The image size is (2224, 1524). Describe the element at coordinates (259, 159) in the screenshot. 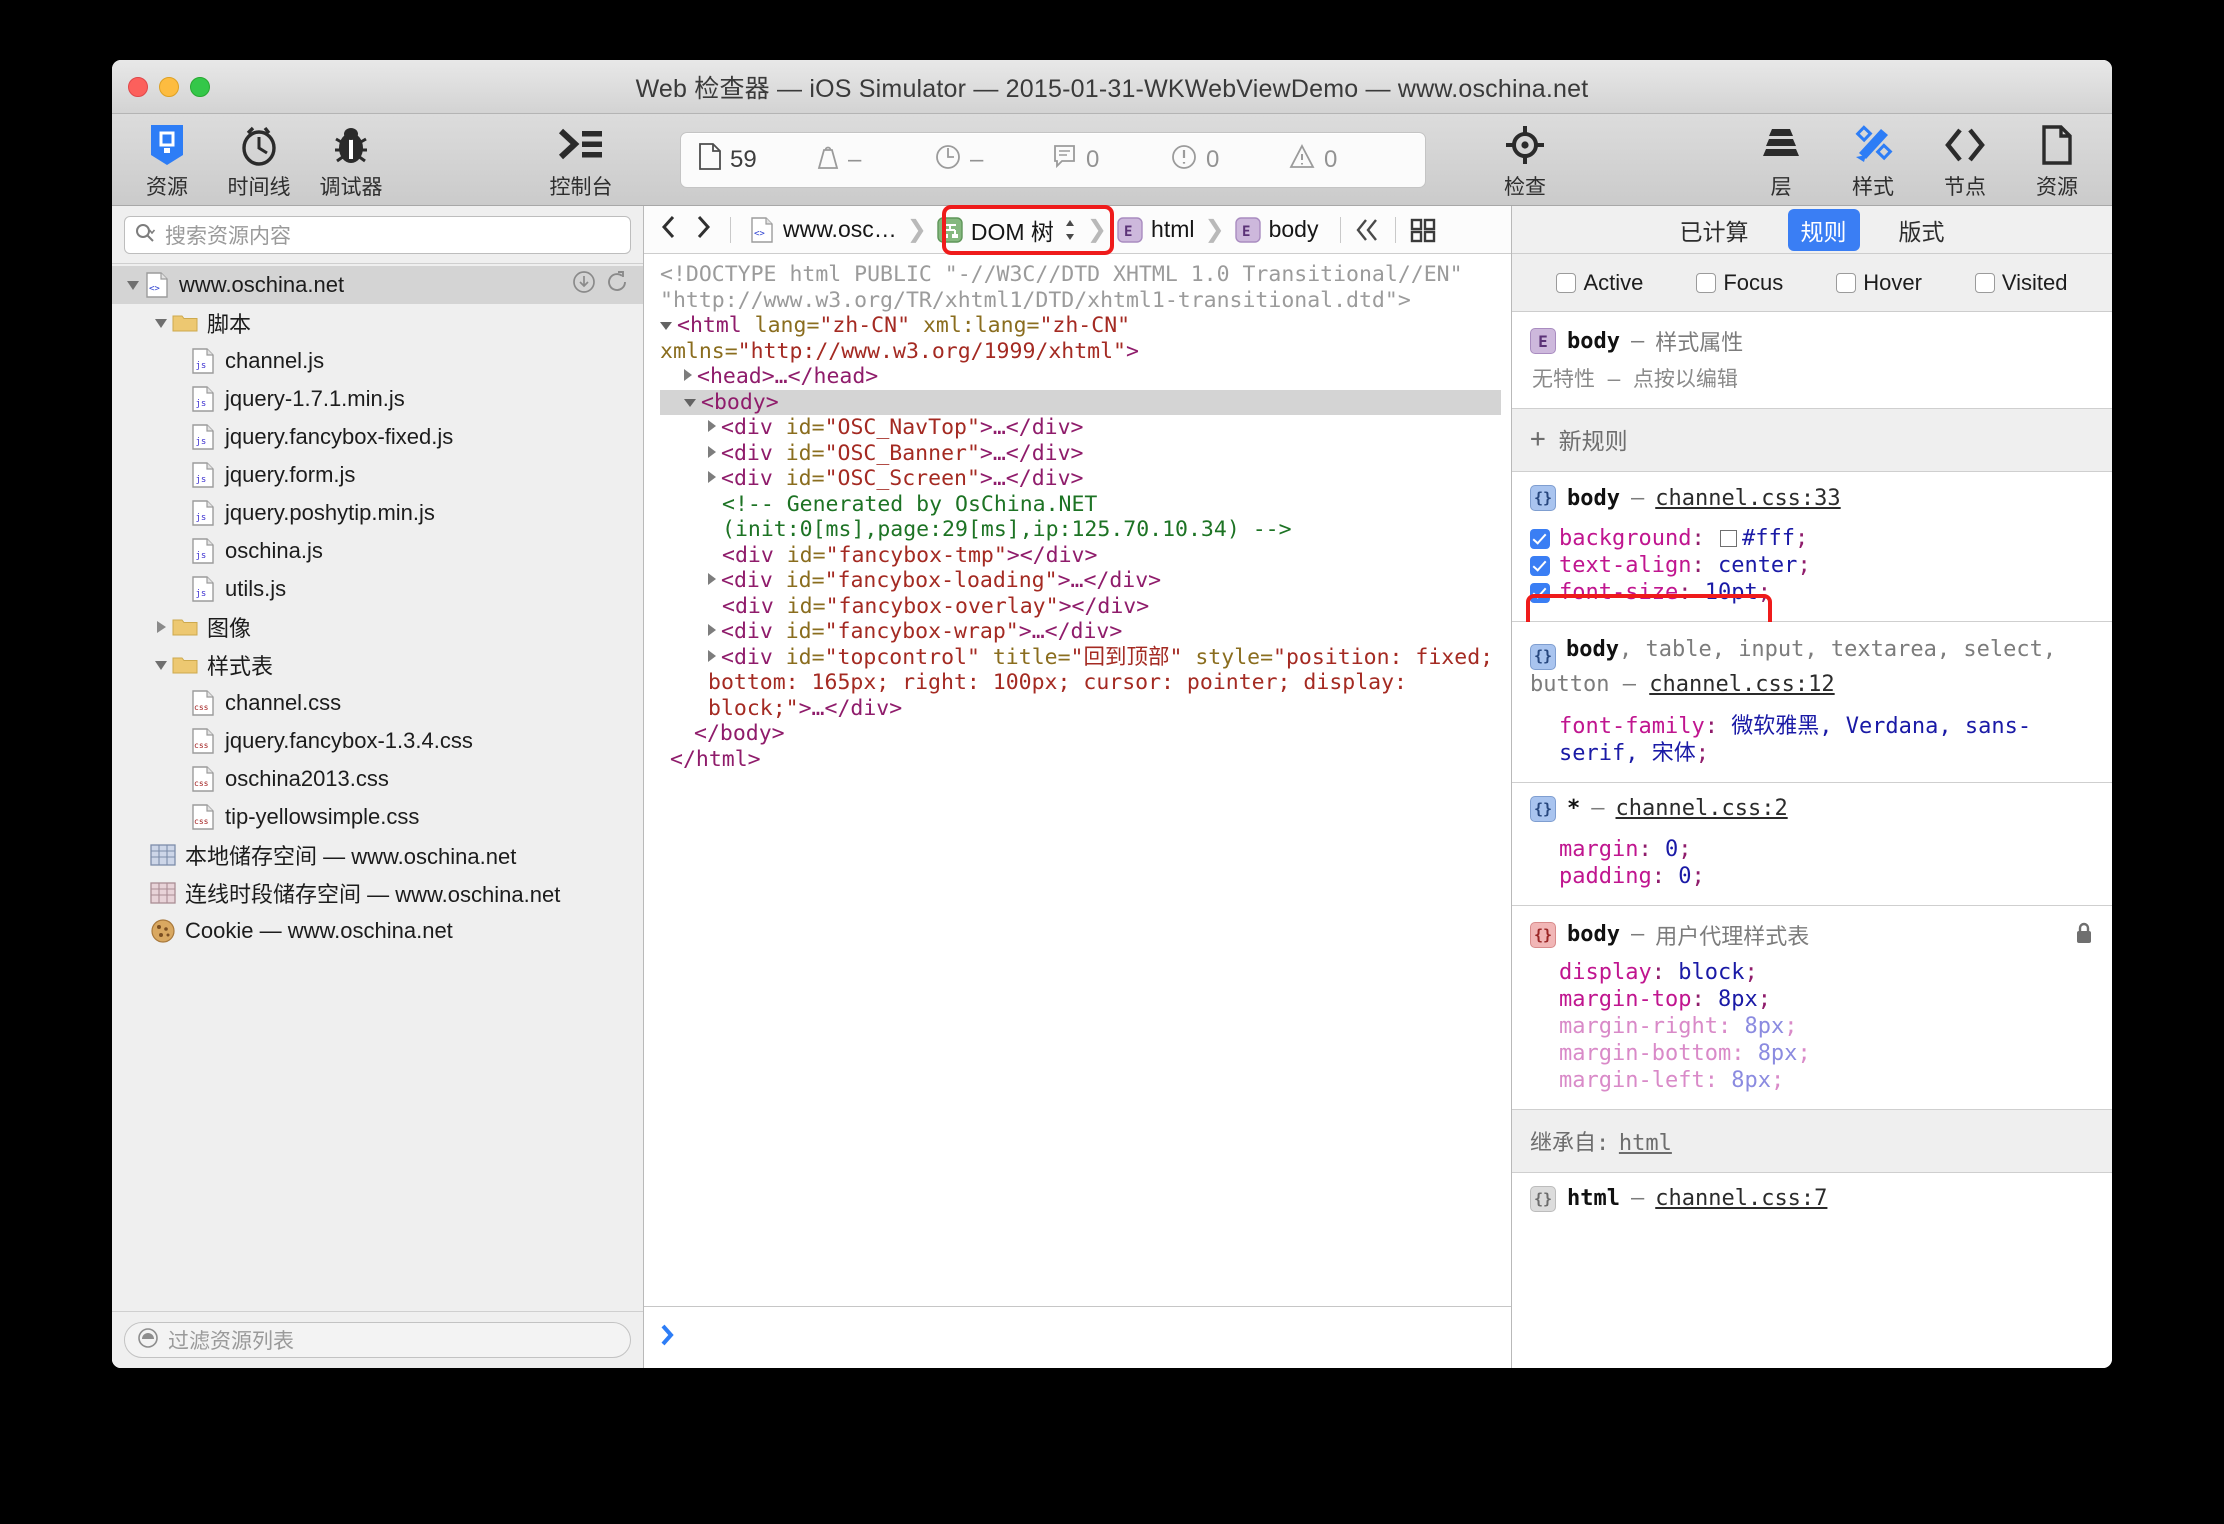

I see `toolbar-tab-timeline: 时间线` at that location.